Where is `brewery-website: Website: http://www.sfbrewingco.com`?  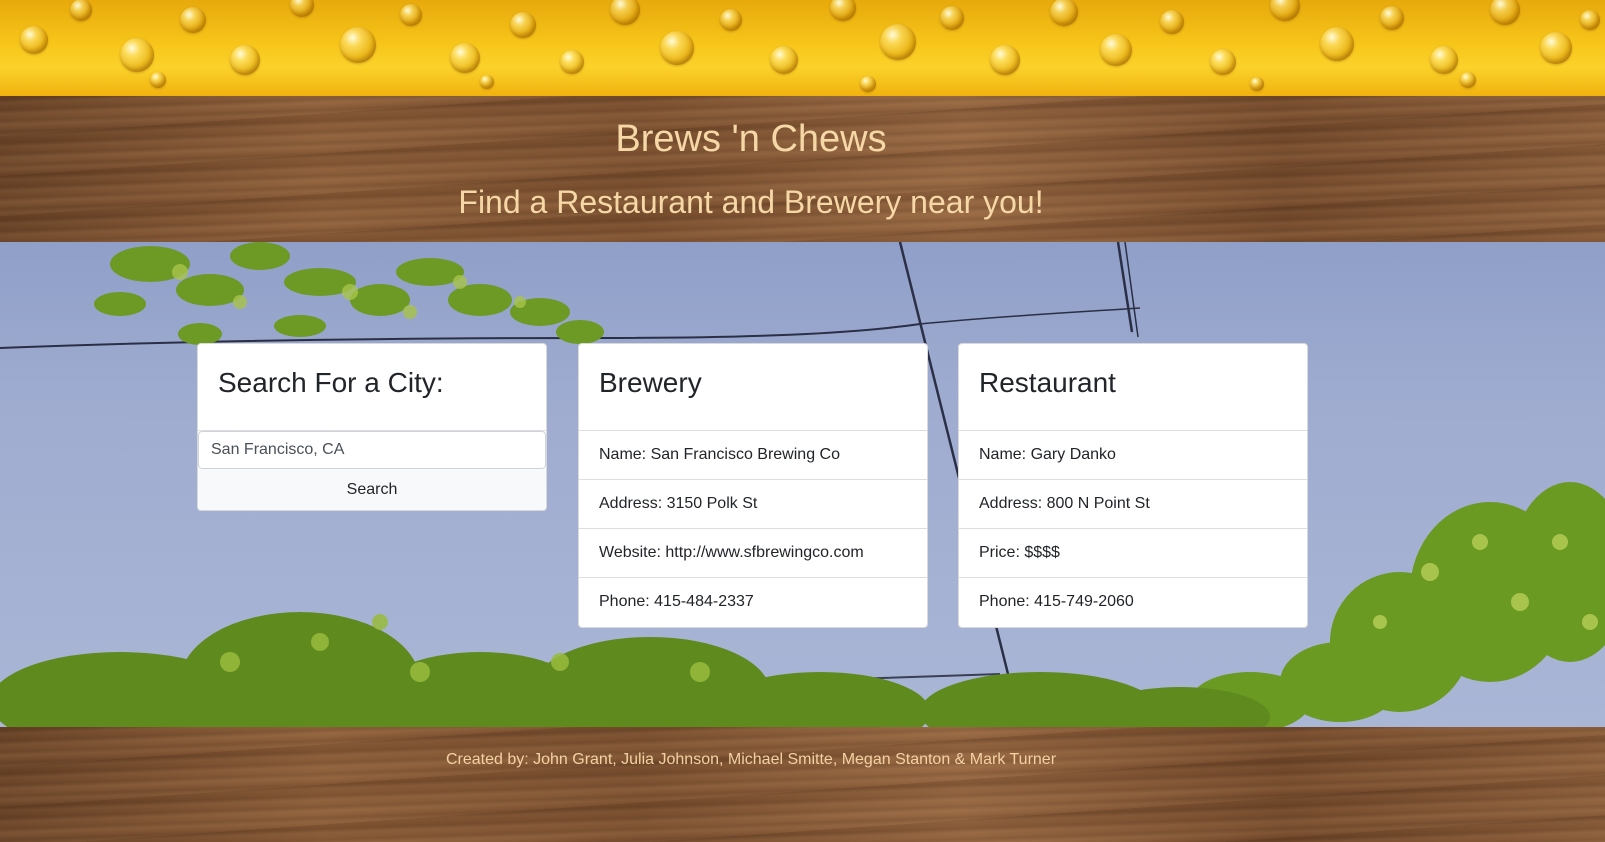 brewery-website: Website: http://www.sfbrewingco.com is located at coordinates (753, 553).